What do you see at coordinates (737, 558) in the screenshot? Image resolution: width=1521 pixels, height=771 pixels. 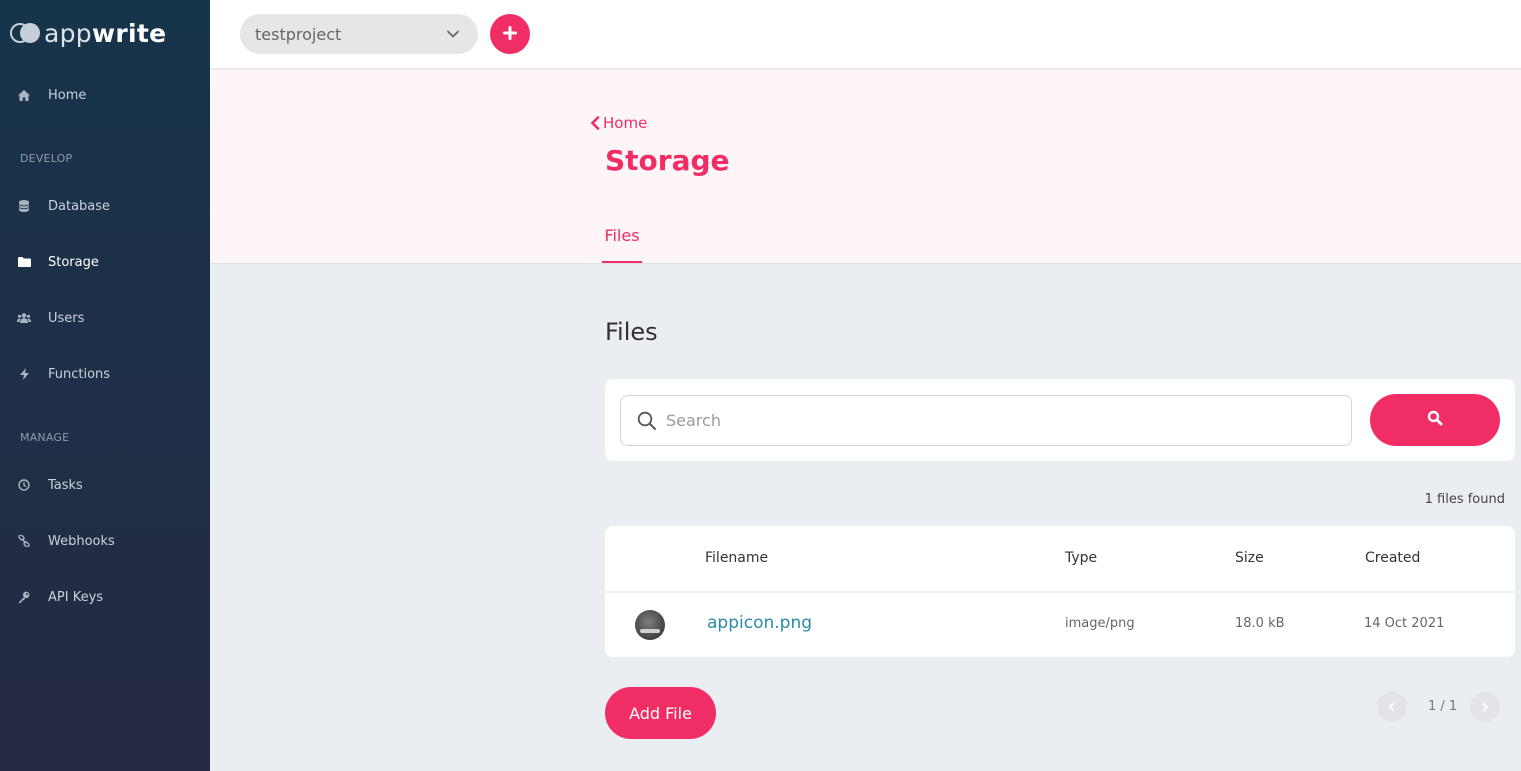 I see `column-header-filename: Filename` at bounding box center [737, 558].